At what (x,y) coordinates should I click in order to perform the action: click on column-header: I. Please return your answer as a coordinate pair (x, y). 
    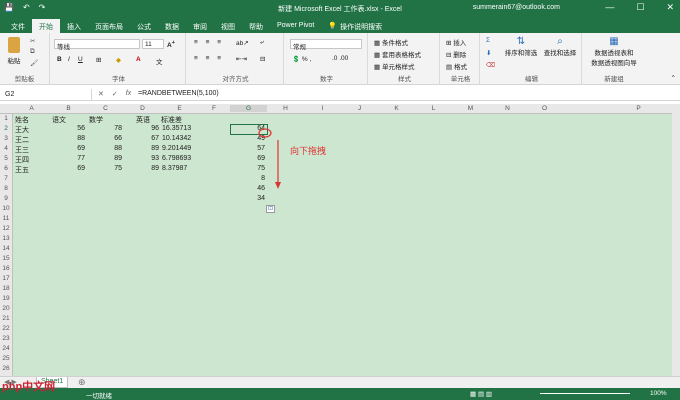
    Looking at the image, I should click on (322, 108).